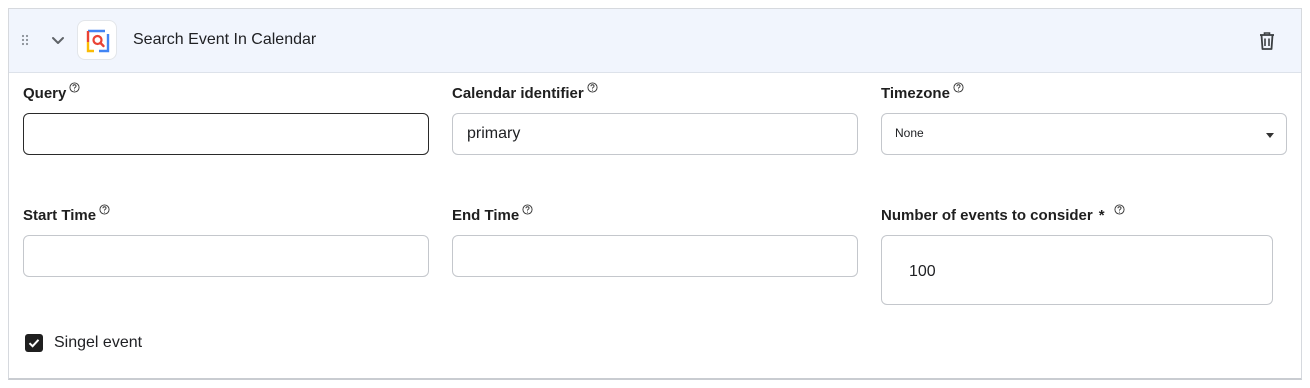  What do you see at coordinates (97, 40) in the screenshot?
I see `calendar-search-icon` at bounding box center [97, 40].